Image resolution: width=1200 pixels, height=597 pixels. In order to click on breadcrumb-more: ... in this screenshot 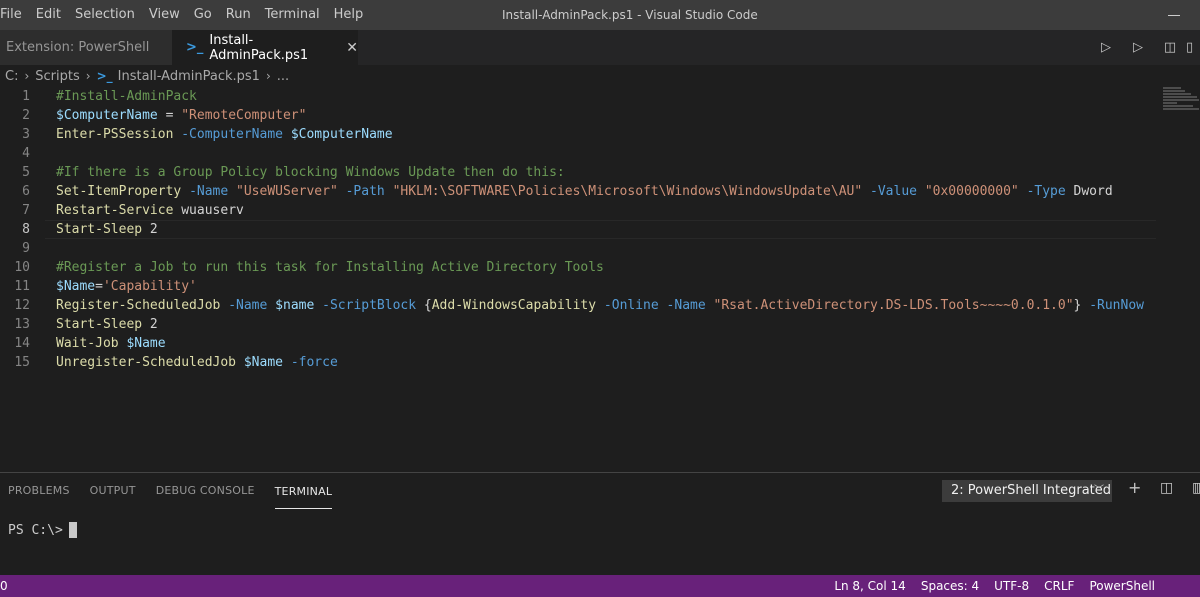, I will do `click(283, 76)`.